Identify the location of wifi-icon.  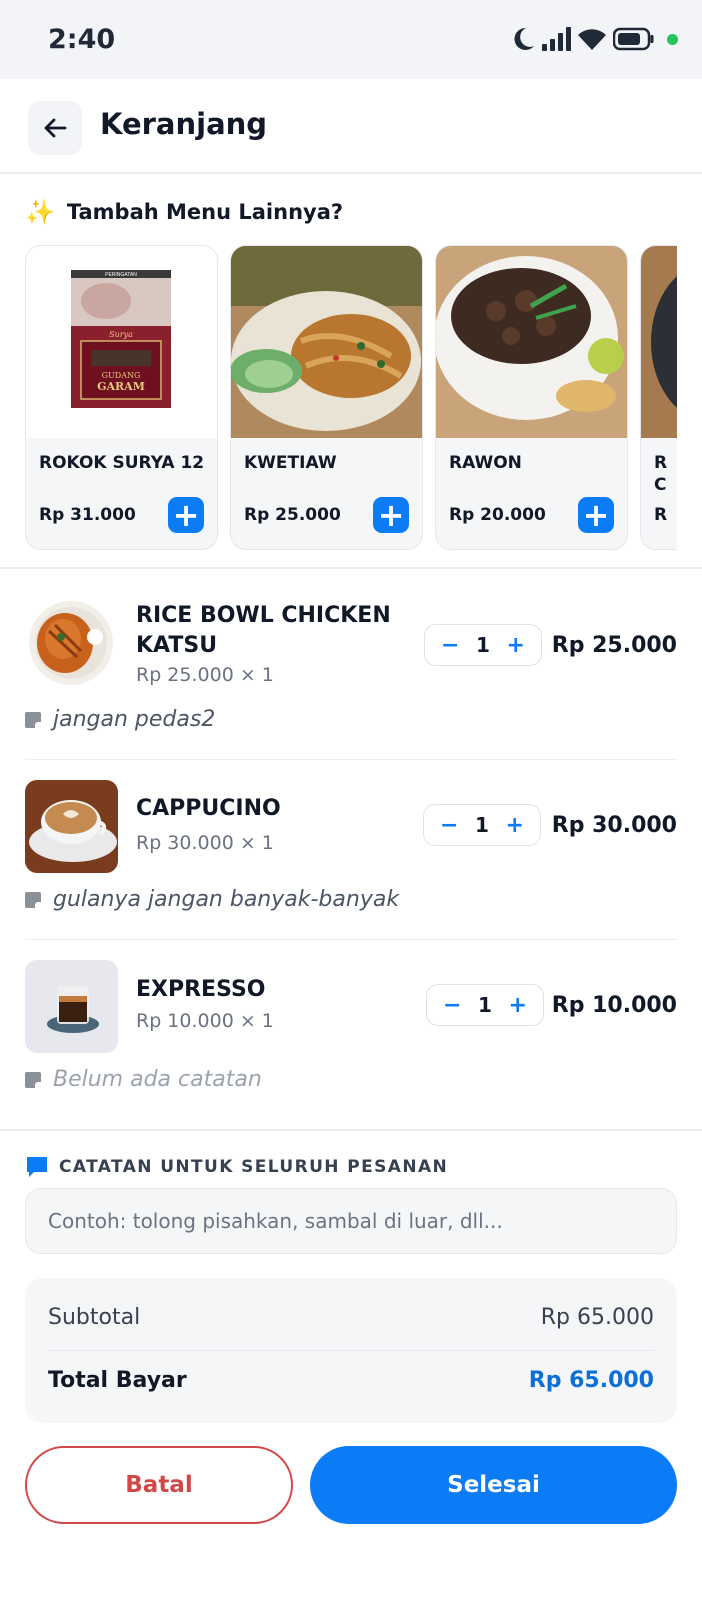
(592, 39).